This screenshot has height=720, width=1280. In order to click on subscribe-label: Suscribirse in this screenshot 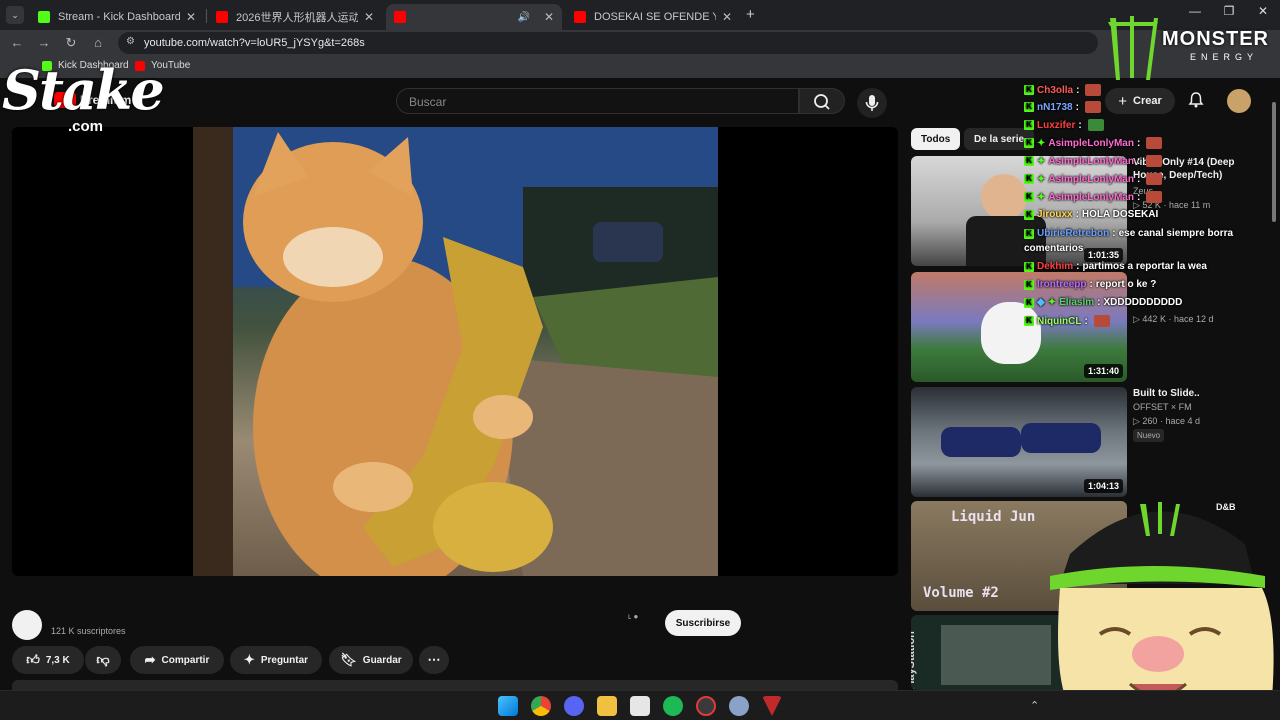, I will do `click(703, 623)`.